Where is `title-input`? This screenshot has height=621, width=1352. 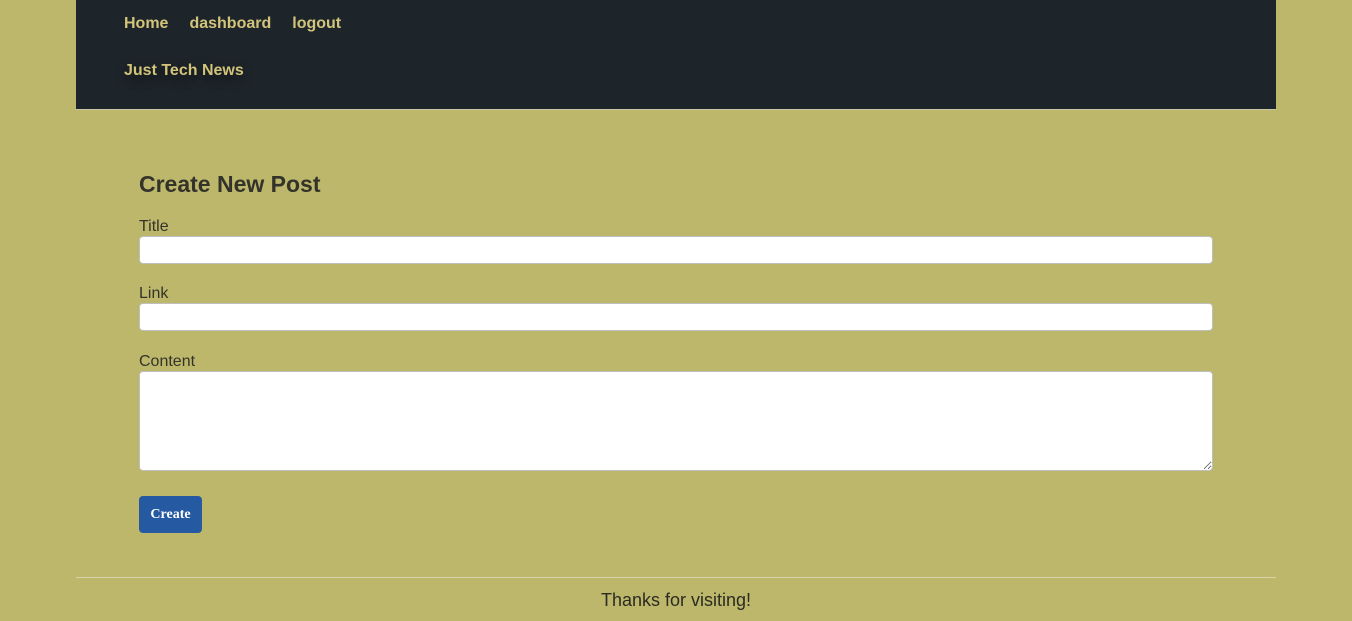 title-input is located at coordinates (676, 250).